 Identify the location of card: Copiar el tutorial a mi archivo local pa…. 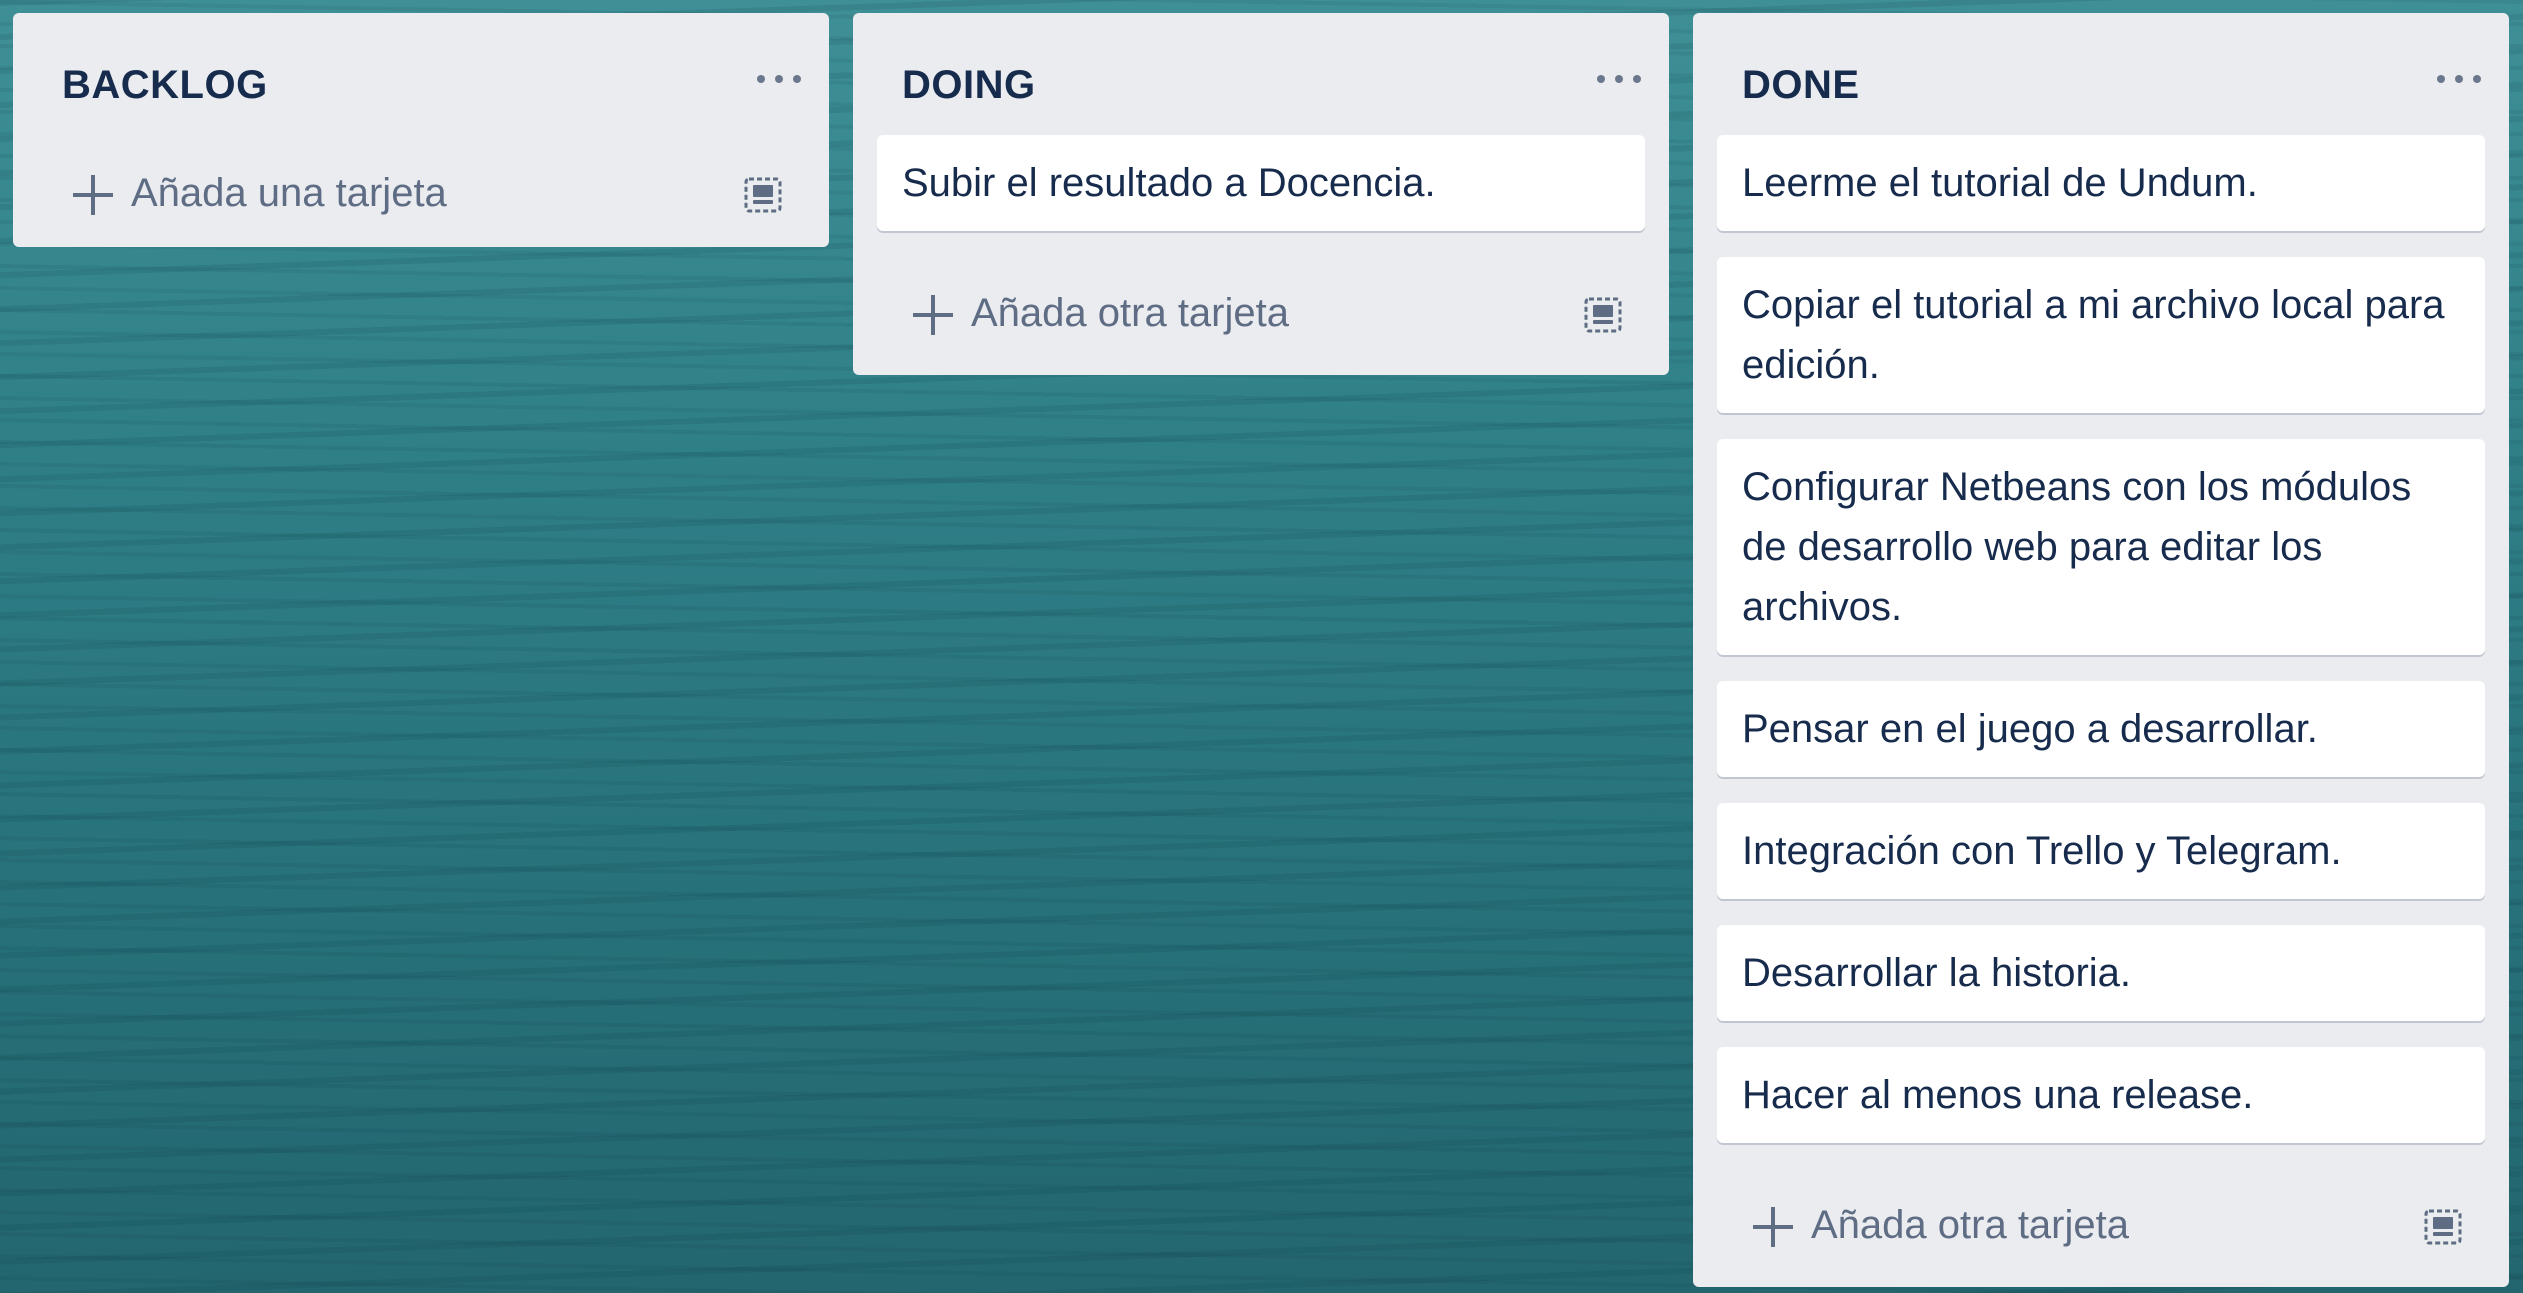
(2101, 335).